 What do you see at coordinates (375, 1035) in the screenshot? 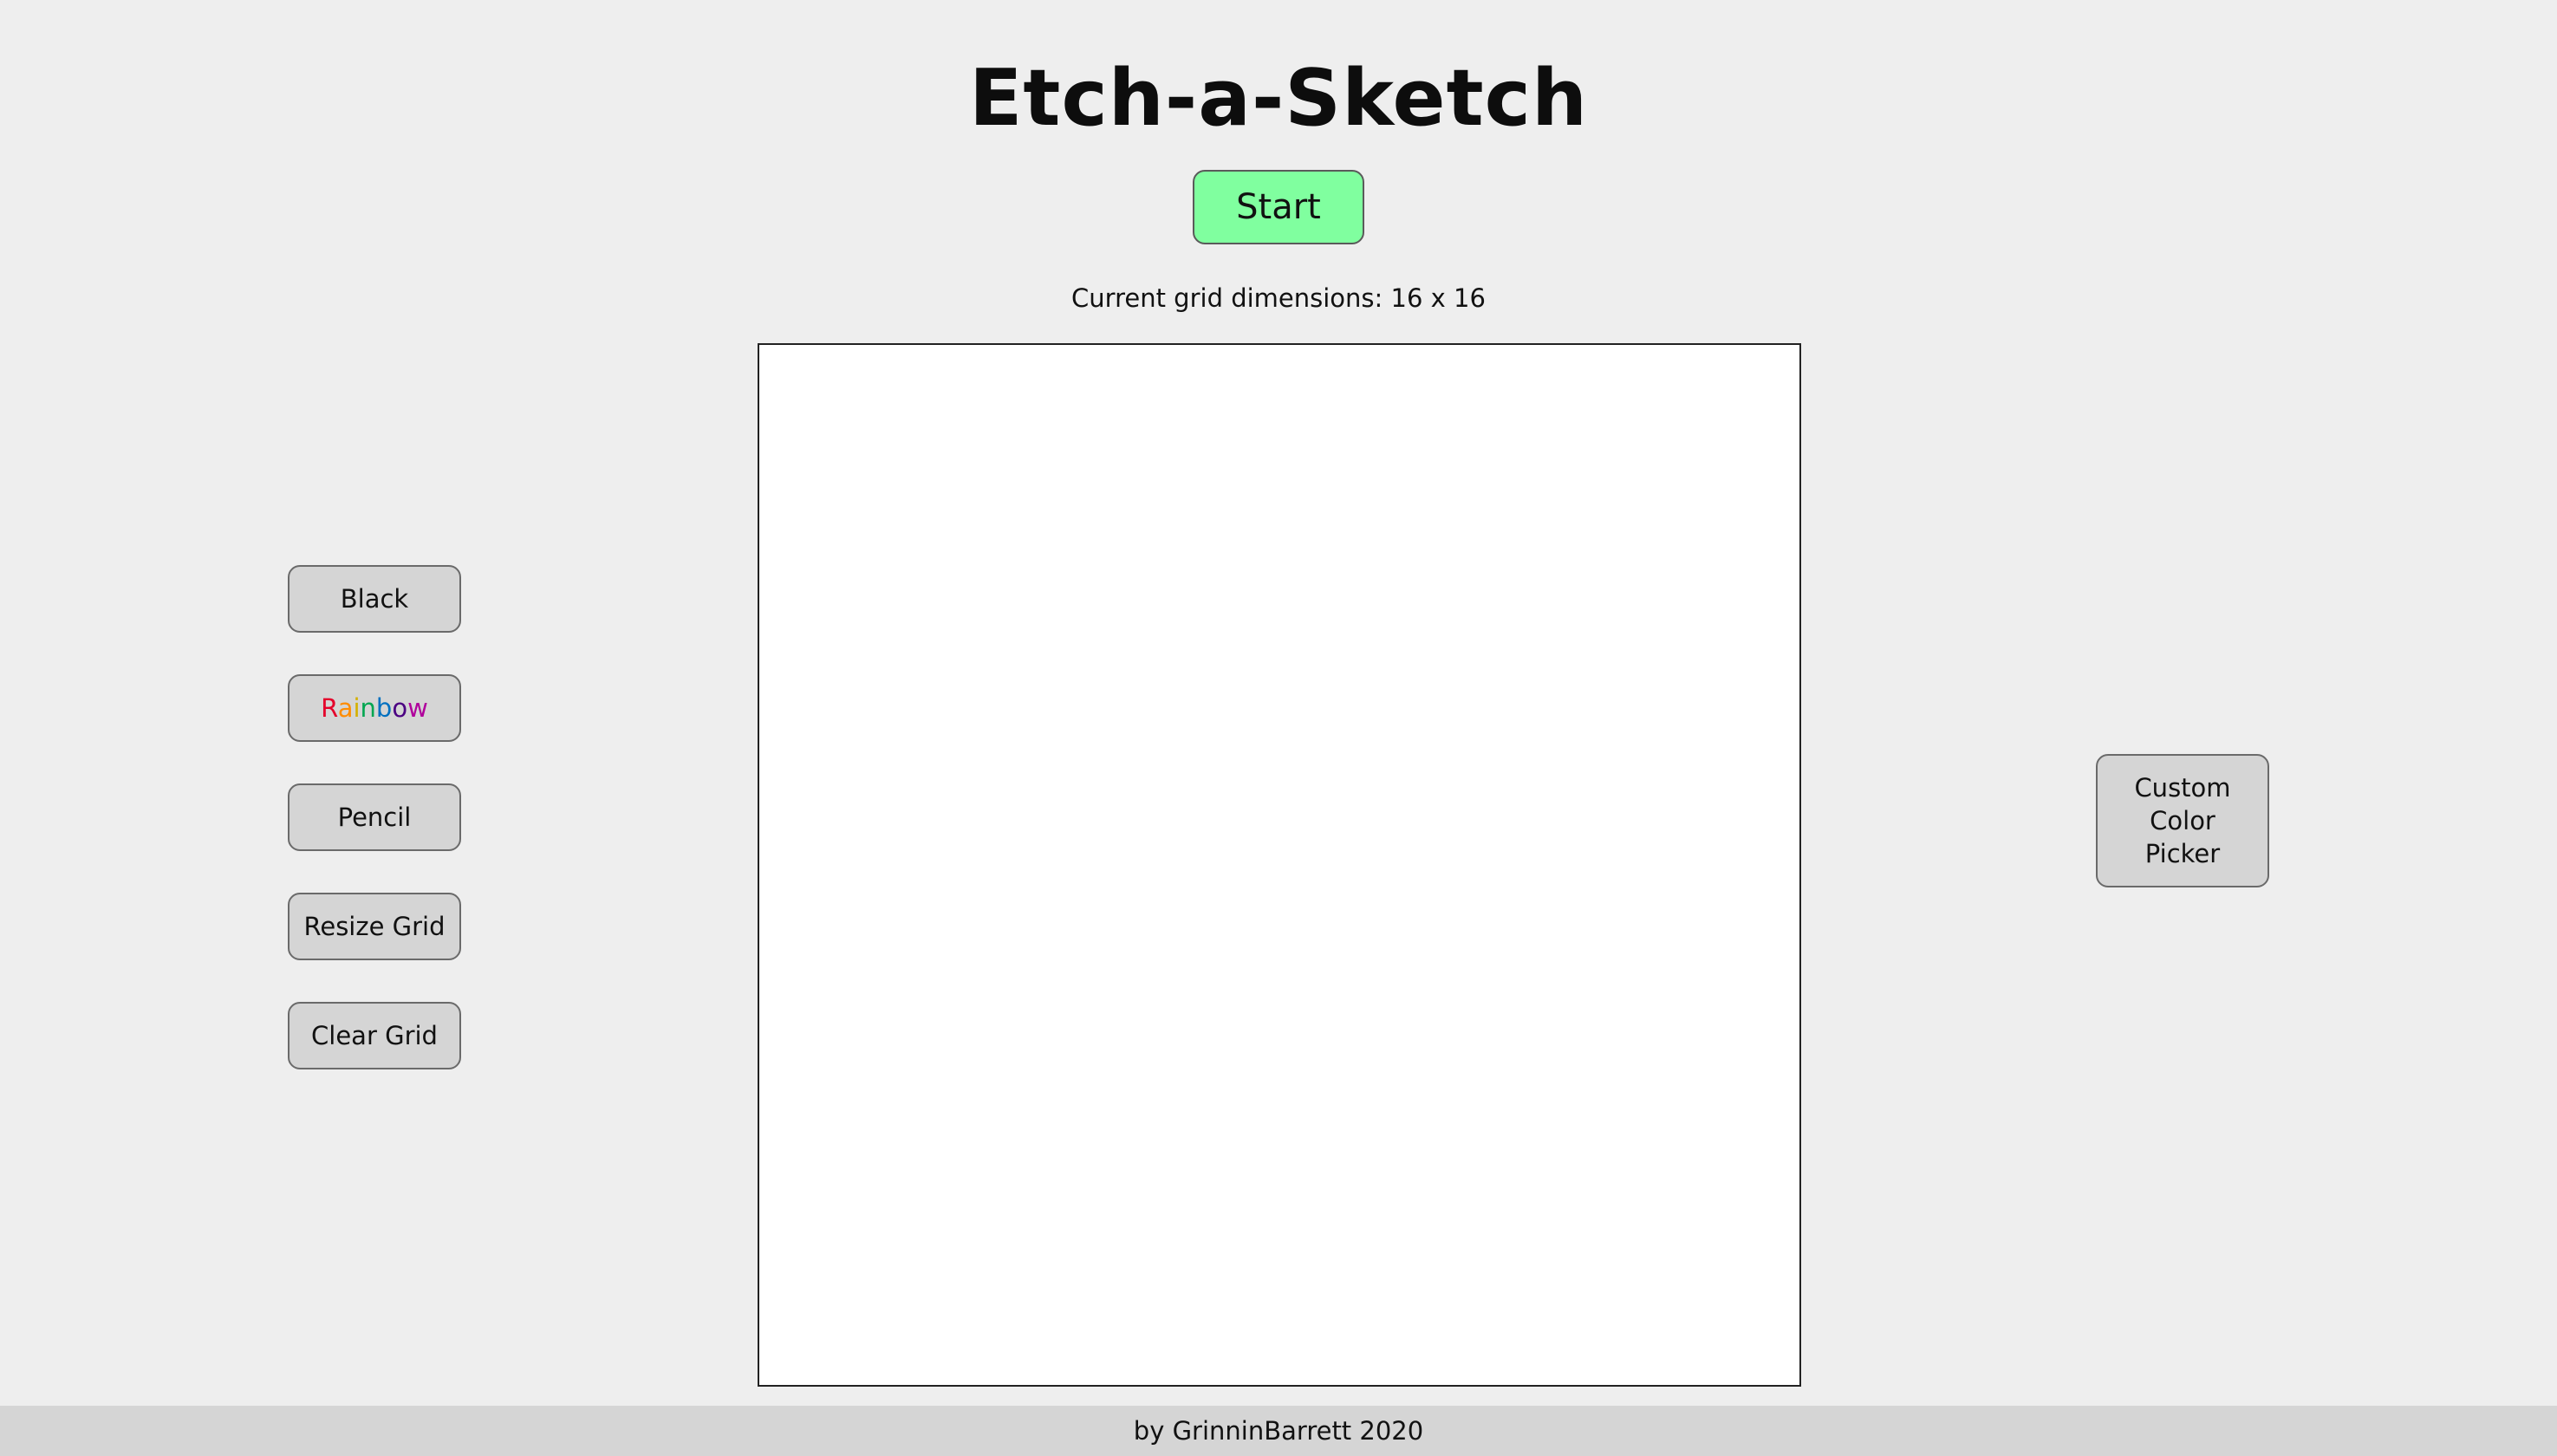
I see `clear-grid-button: Clear Grid` at bounding box center [375, 1035].